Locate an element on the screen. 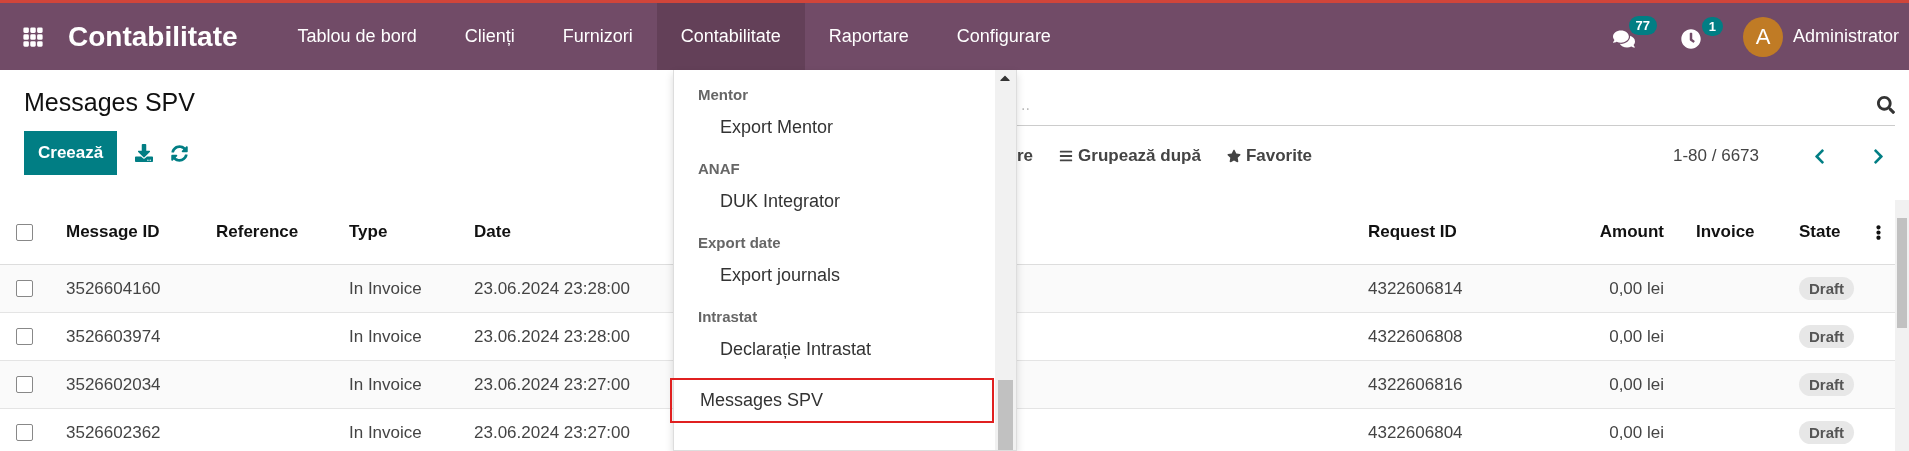 The width and height of the screenshot is (1909, 451). menu-section-heading: Export date is located at coordinates (739, 243).